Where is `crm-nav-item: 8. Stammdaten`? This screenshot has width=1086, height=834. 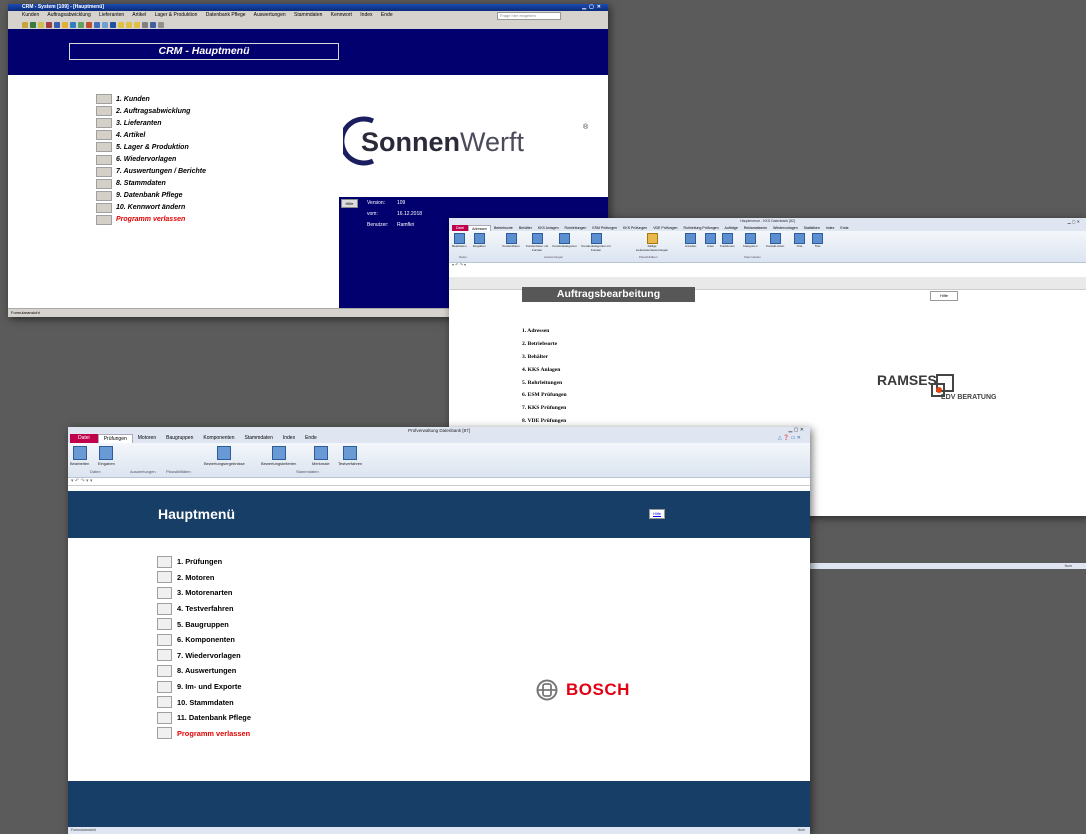
crm-nav-item: 8. Stammdaten is located at coordinates (151, 184).